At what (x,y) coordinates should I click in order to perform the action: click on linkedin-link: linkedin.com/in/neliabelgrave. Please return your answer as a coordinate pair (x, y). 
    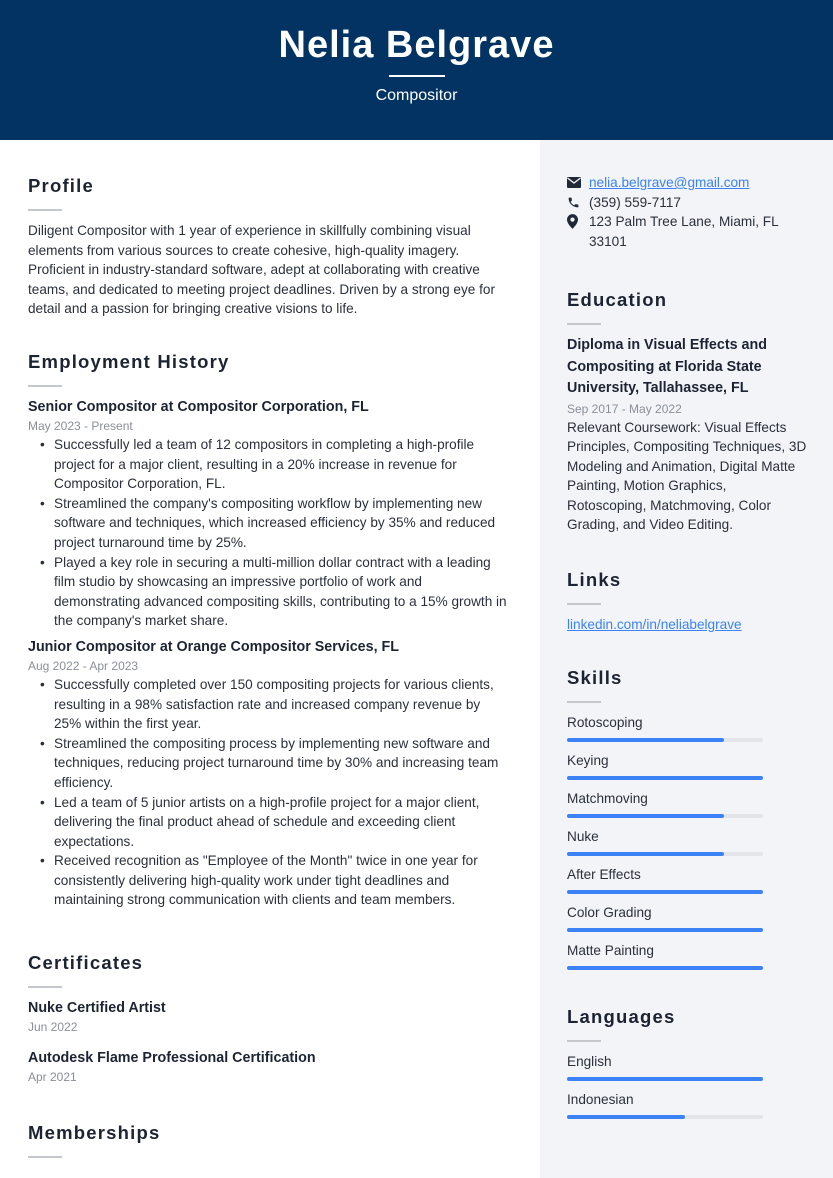
    Looking at the image, I should click on (654, 624).